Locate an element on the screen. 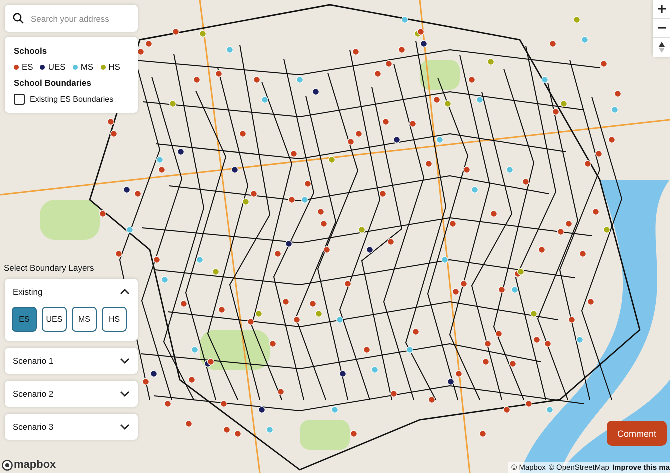 Image resolution: width=670 pixels, height=473 pixels. plus-icon is located at coordinates (662, 9).